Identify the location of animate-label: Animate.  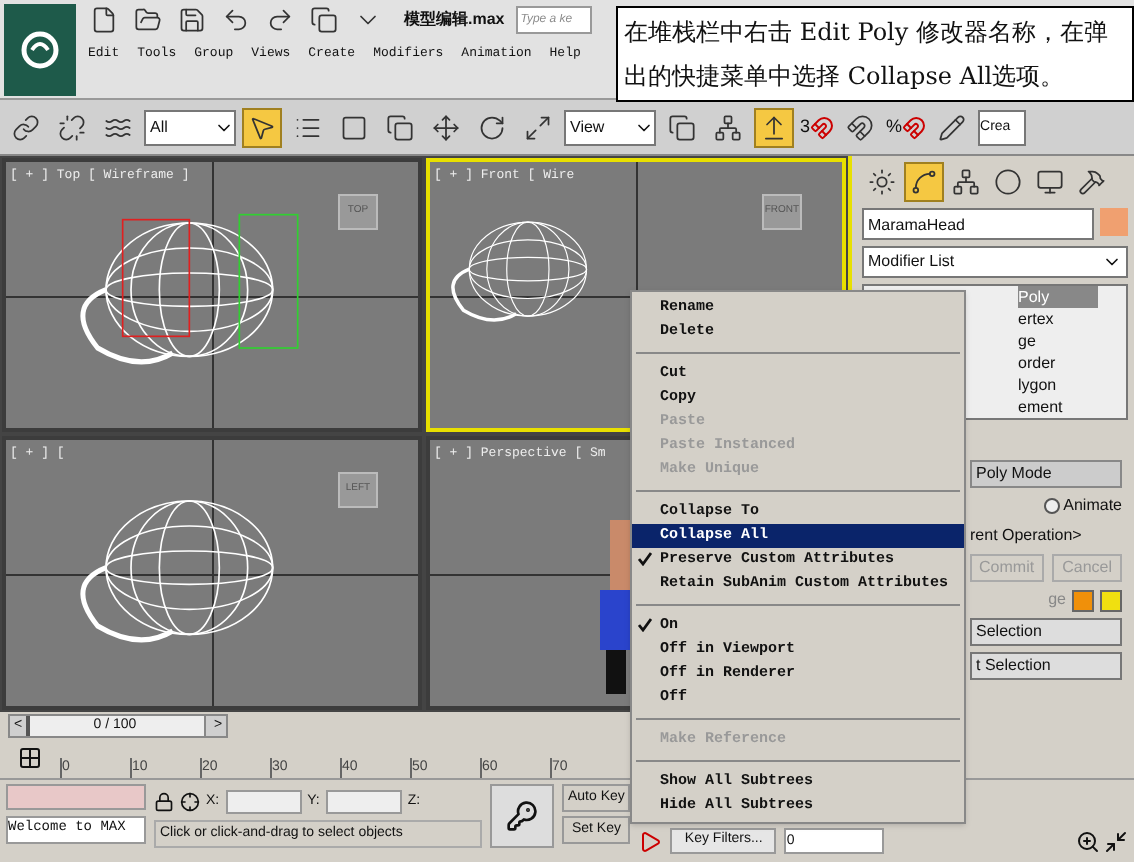
(1092, 506).